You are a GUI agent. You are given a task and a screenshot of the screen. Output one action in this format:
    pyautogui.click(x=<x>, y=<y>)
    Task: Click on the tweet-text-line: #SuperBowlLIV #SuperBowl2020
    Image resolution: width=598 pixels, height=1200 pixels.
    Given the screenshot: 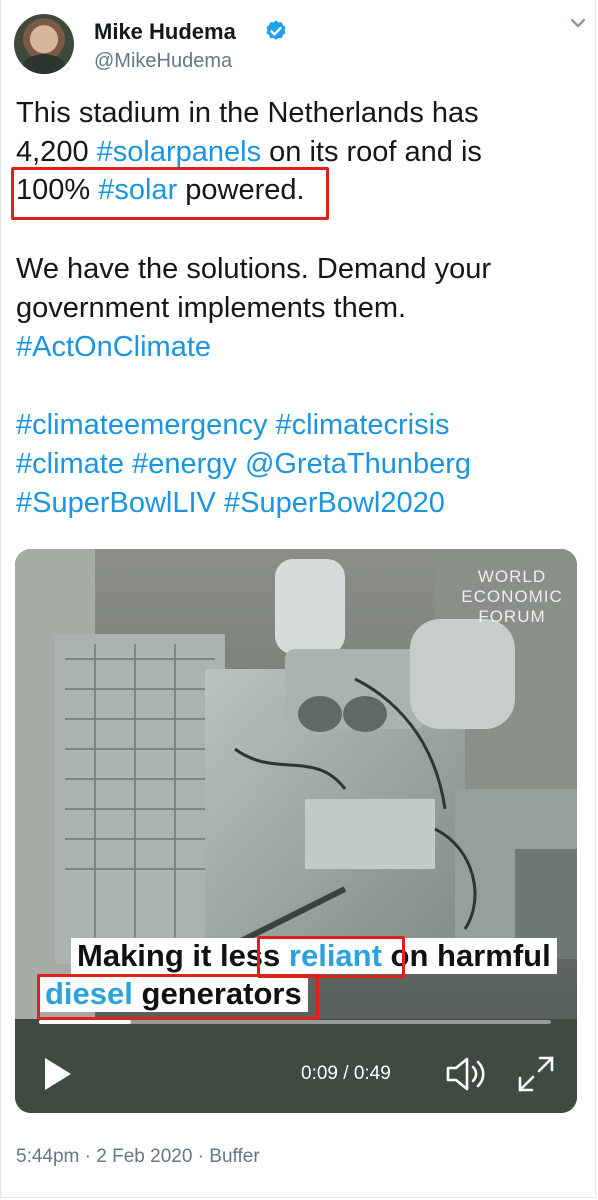 What is the action you would take?
    pyautogui.click(x=301, y=503)
    